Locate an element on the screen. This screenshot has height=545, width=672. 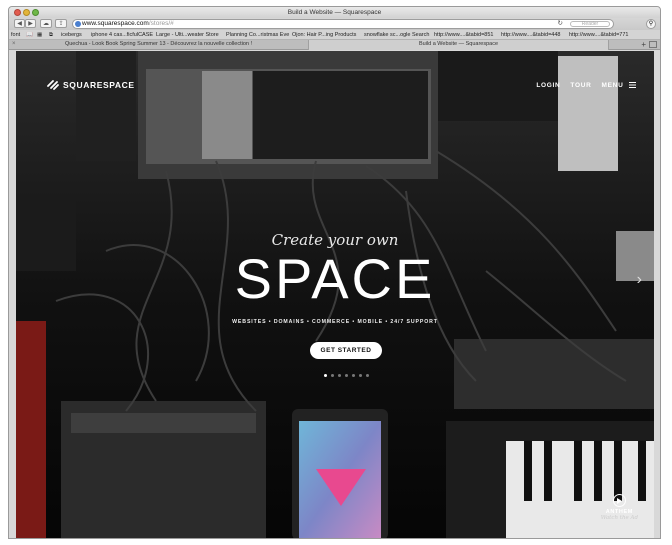
forward-button: ▶ is located at coordinates (30, 23).